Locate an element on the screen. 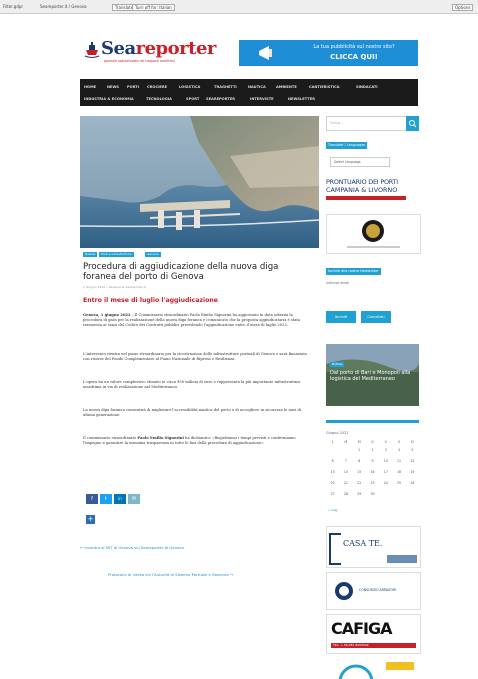  nav-item-nautica: NAUTICA is located at coordinates (257, 87).